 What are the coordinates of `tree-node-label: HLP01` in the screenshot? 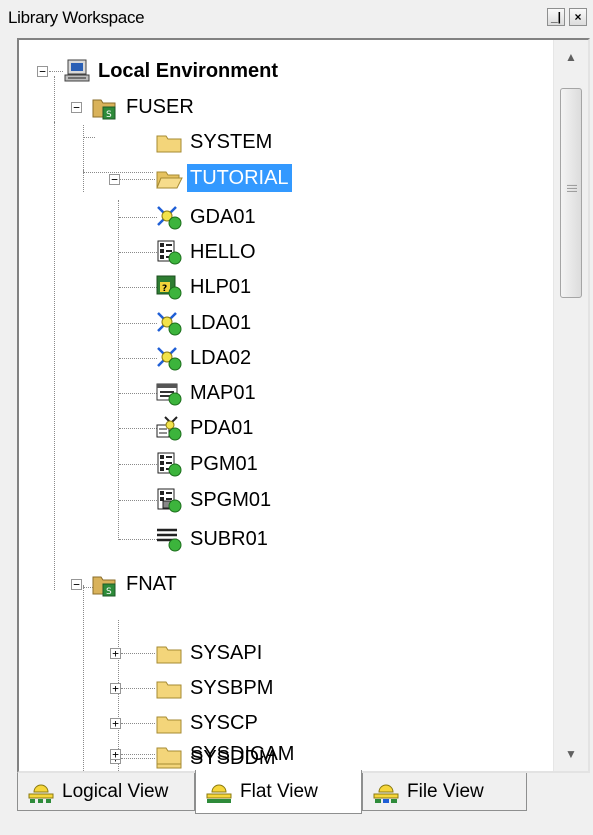 It's located at (221, 287).